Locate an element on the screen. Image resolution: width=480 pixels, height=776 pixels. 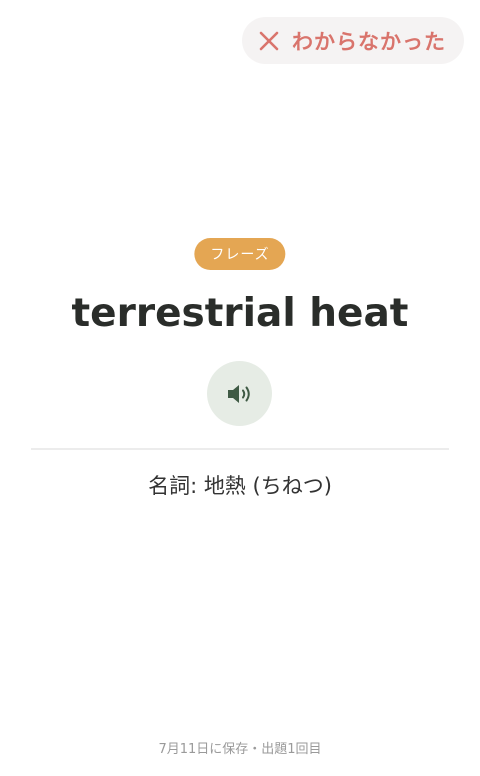
divider is located at coordinates (240, 449).